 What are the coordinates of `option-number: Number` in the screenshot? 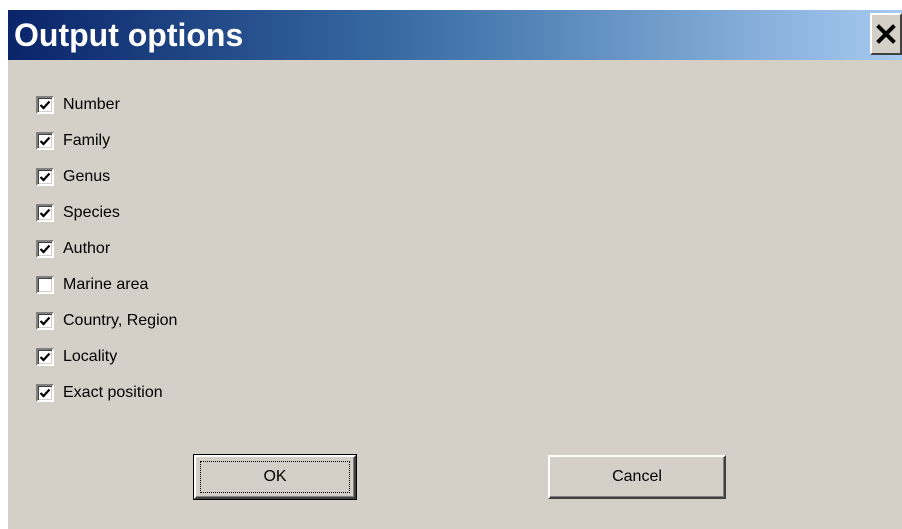 It's located at (78, 105).